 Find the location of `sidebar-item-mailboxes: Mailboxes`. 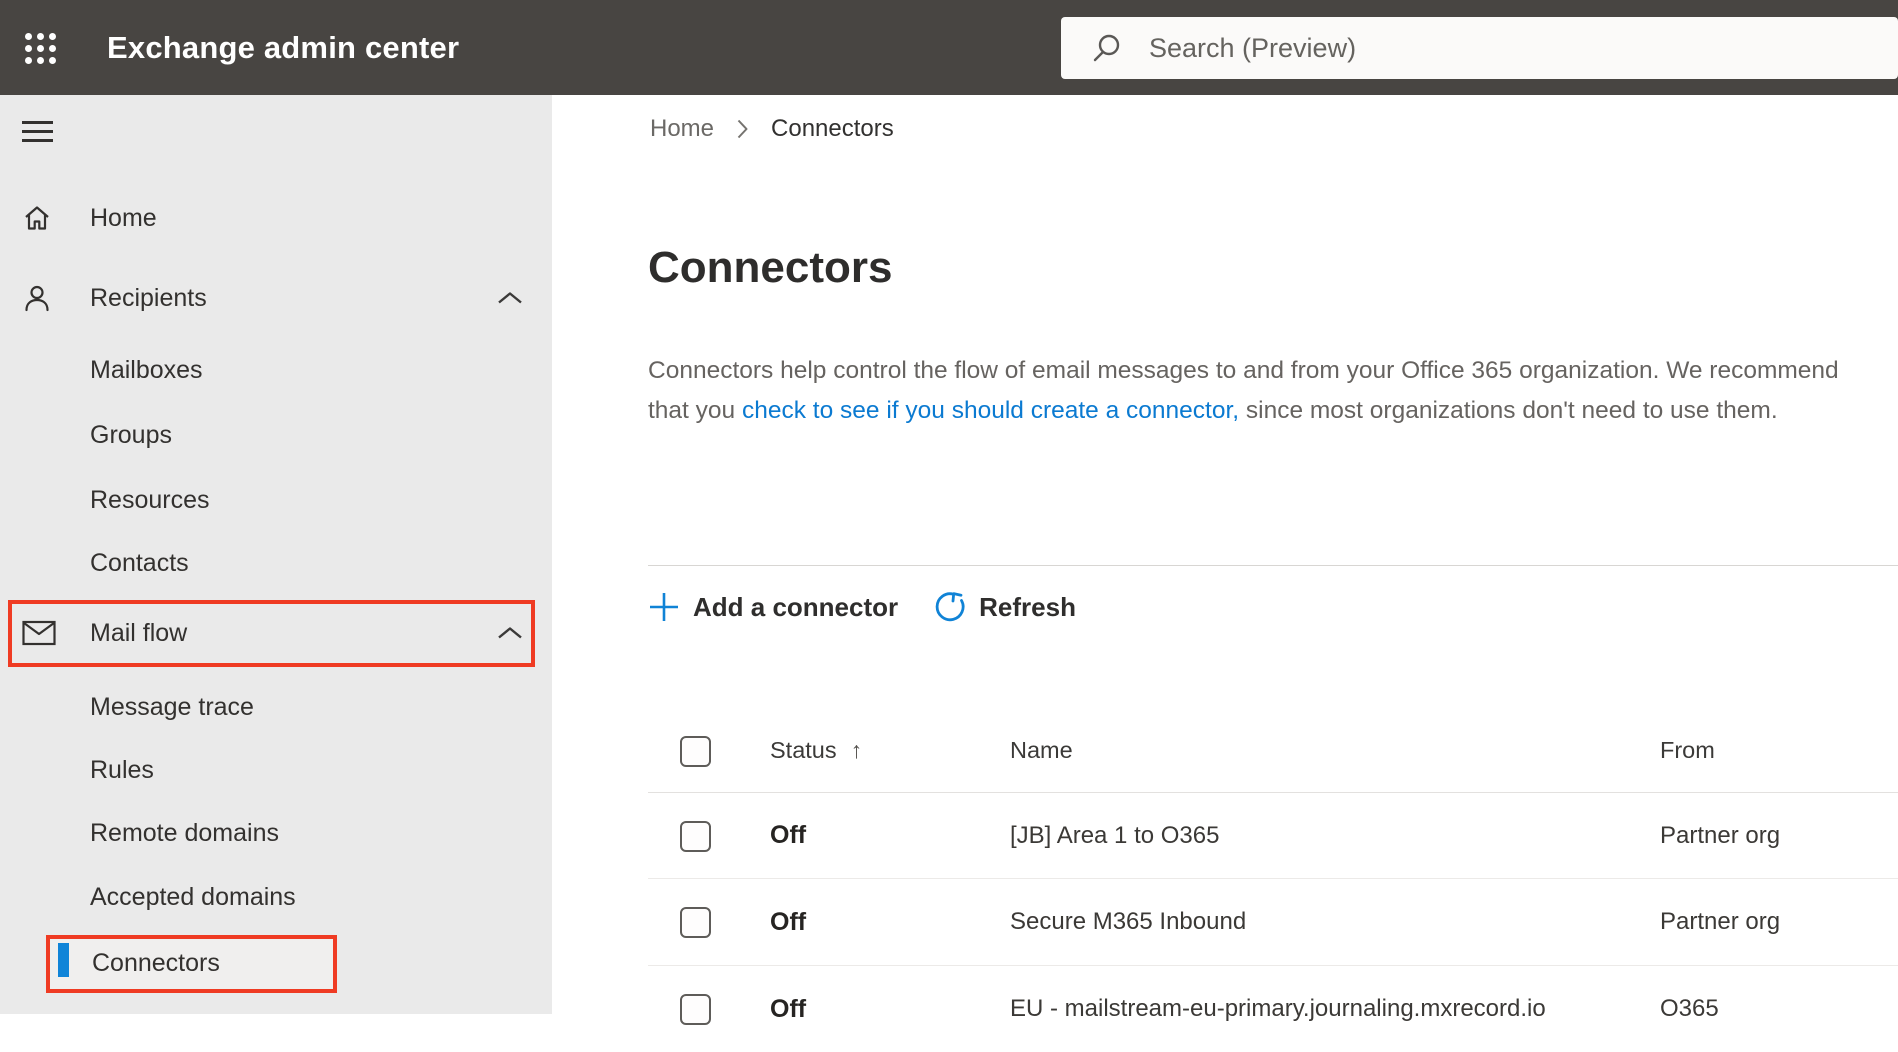

sidebar-item-mailboxes: Mailboxes is located at coordinates (276, 370).